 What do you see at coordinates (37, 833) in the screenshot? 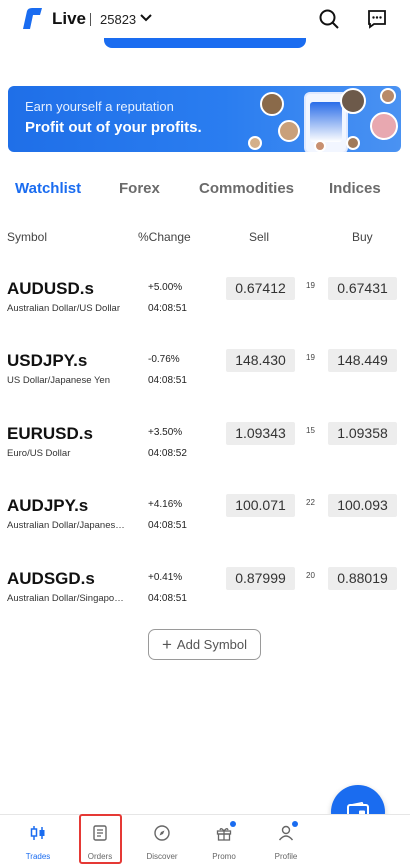
I see `candlestick-icon` at bounding box center [37, 833].